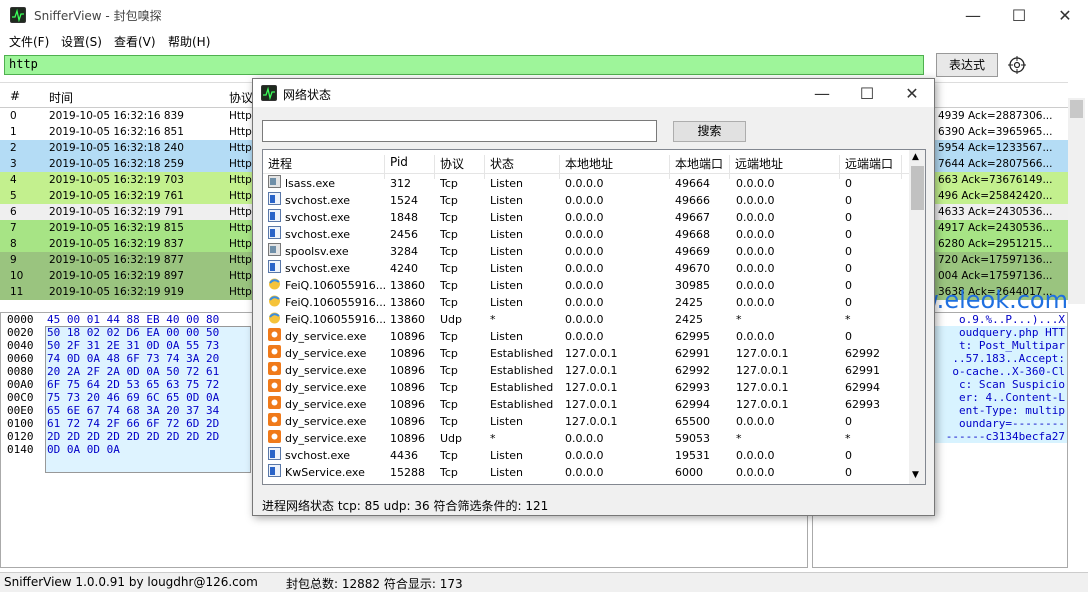 The width and height of the screenshot is (1088, 592). I want to click on menu-settings: 设置(S), so click(81, 41).